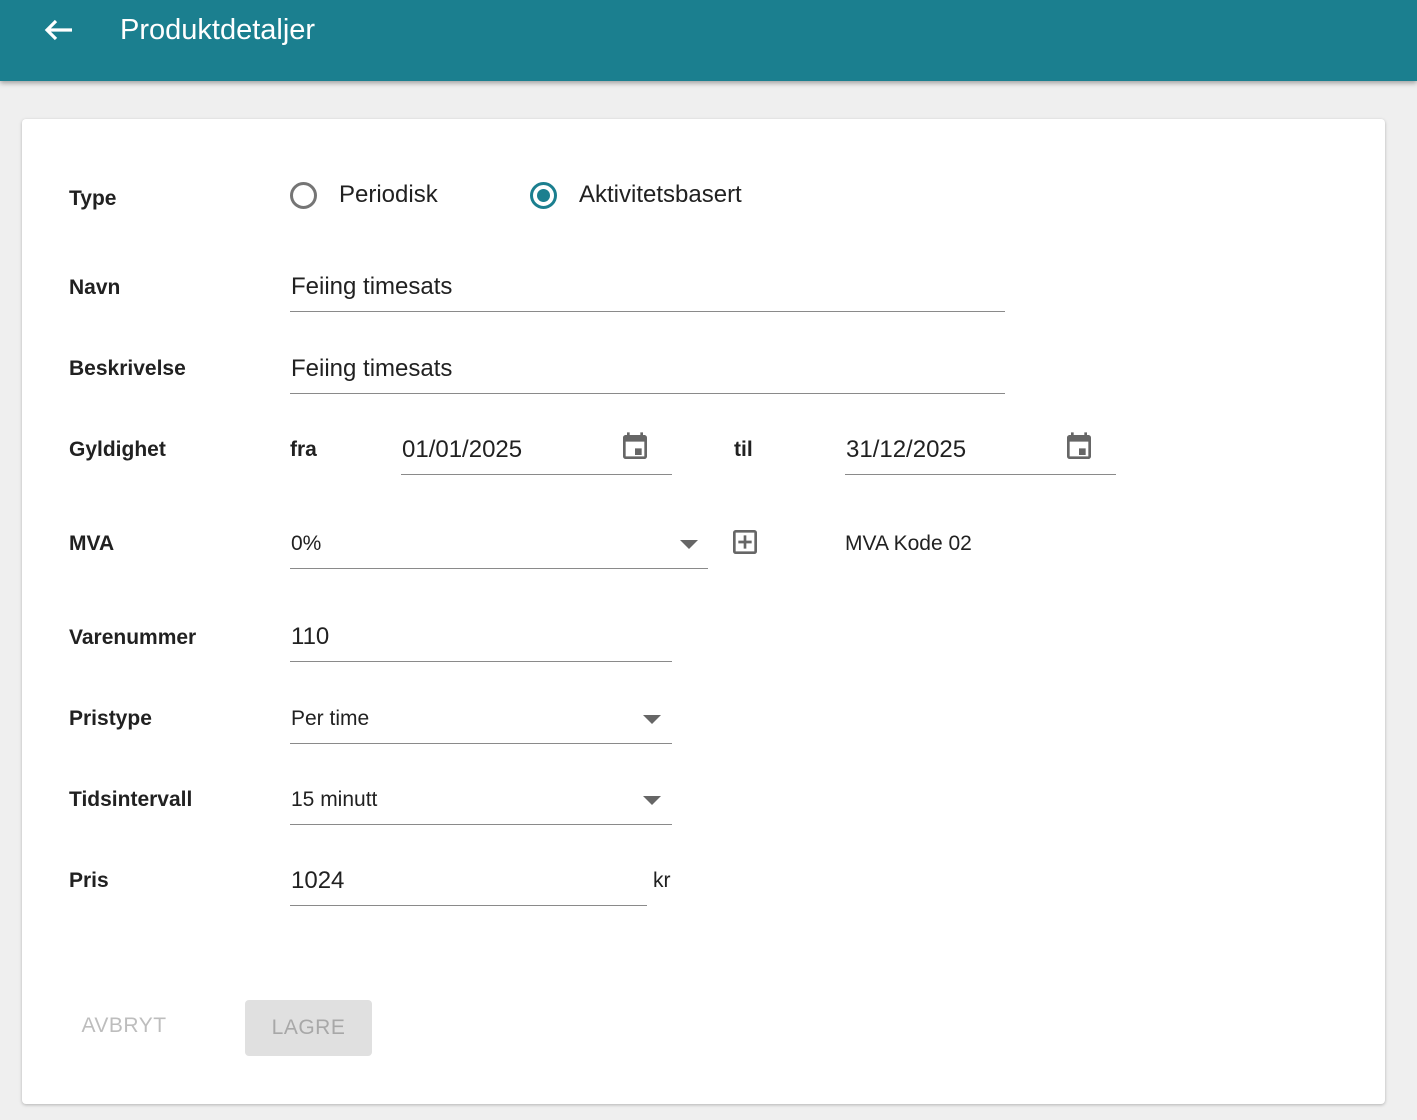  Describe the element at coordinates (388, 194) in the screenshot. I see `radio-periodisk-label: Periodisk` at that location.